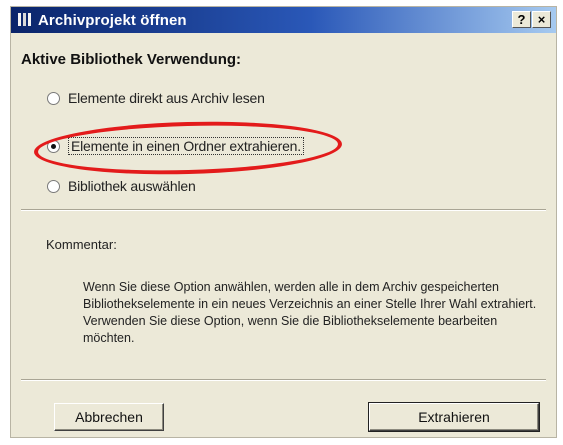 The height and width of the screenshot is (445, 563). What do you see at coordinates (283, 210) in the screenshot?
I see `divider-top` at bounding box center [283, 210].